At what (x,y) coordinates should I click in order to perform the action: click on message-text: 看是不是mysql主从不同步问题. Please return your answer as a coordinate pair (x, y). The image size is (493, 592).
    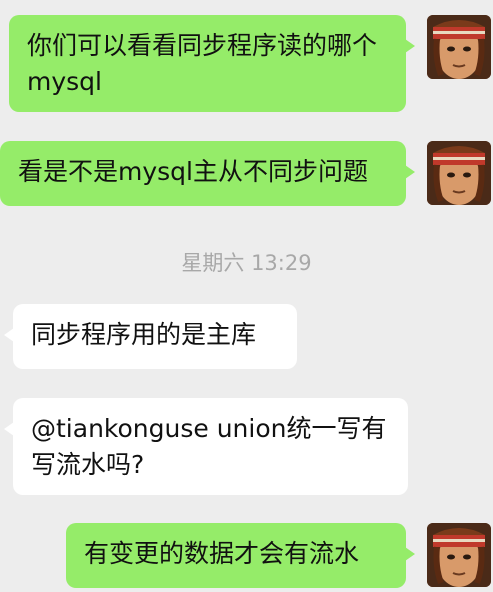
    Looking at the image, I should click on (193, 171).